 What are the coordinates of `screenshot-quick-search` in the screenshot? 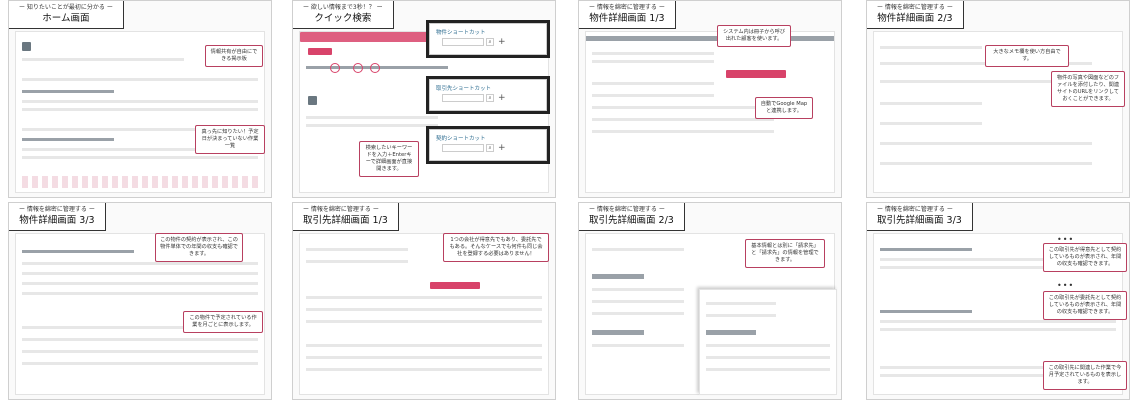 It's located at (424, 112).